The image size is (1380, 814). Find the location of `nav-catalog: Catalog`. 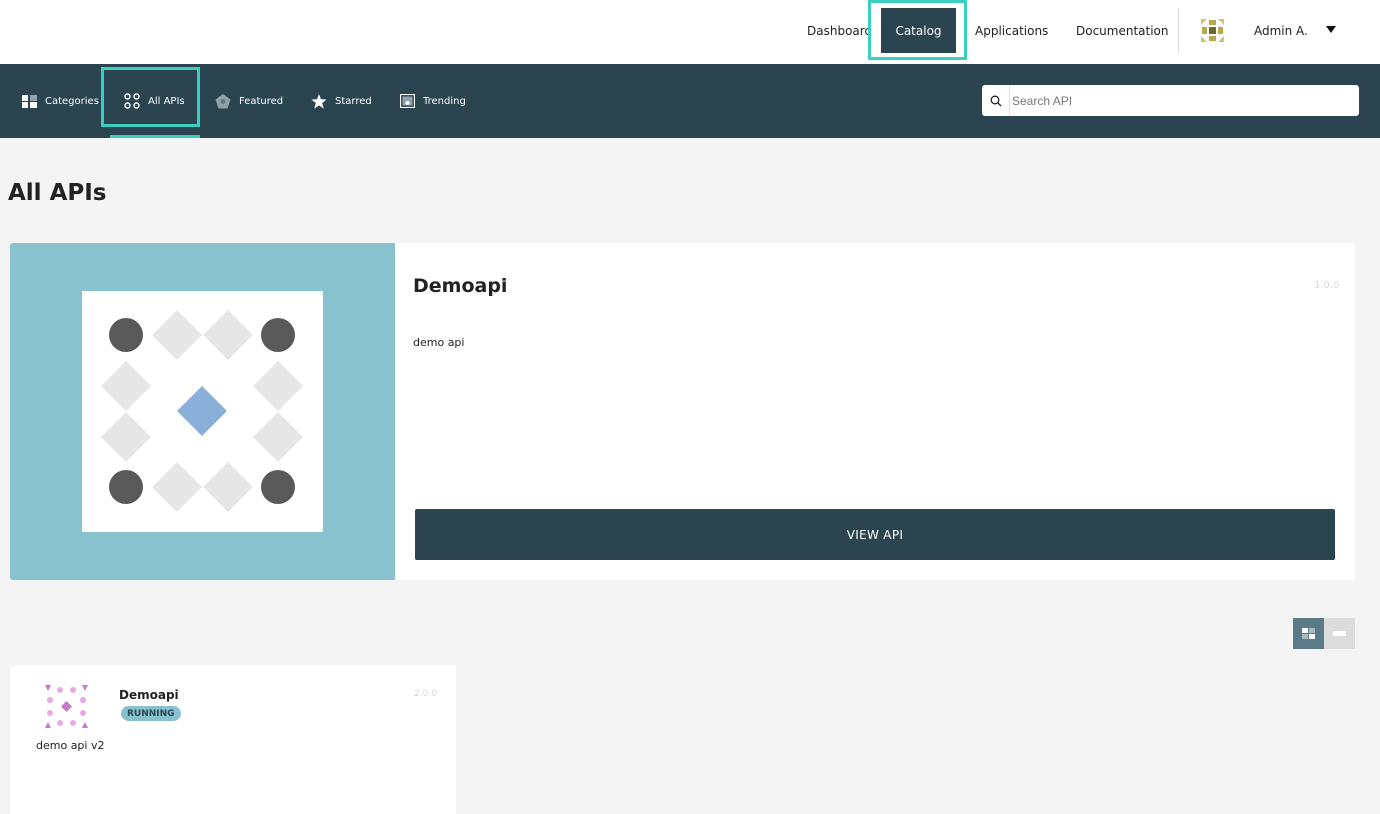

nav-catalog: Catalog is located at coordinates (918, 30).